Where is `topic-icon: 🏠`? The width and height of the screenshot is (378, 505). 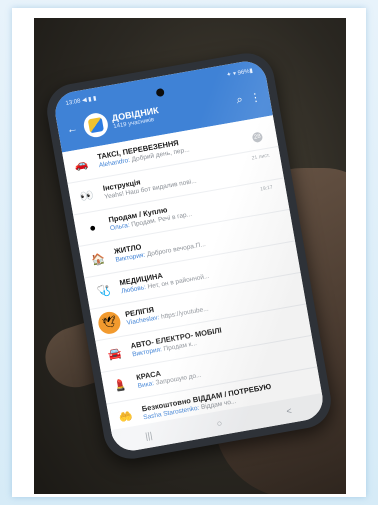
topic-icon: 🏠 is located at coordinates (98, 259).